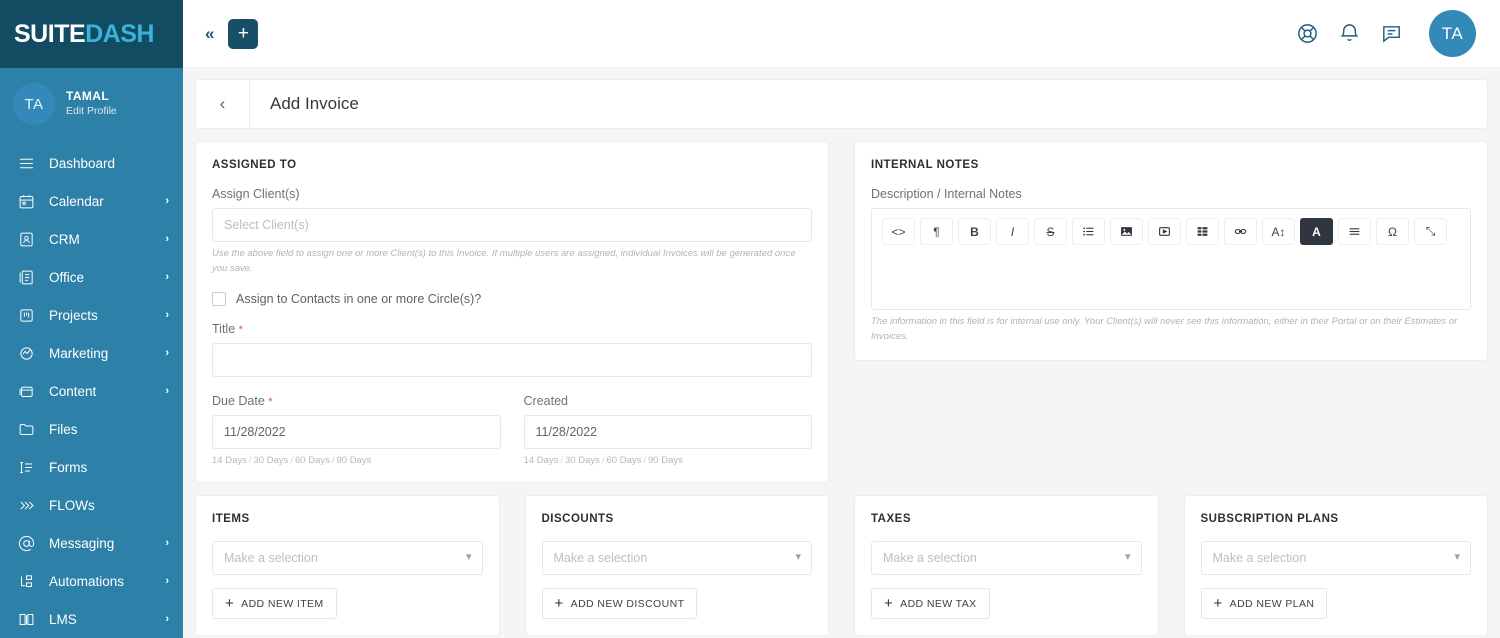 Image resolution: width=1500 pixels, height=638 pixels. What do you see at coordinates (676, 558) in the screenshot?
I see `discounts-select` at bounding box center [676, 558].